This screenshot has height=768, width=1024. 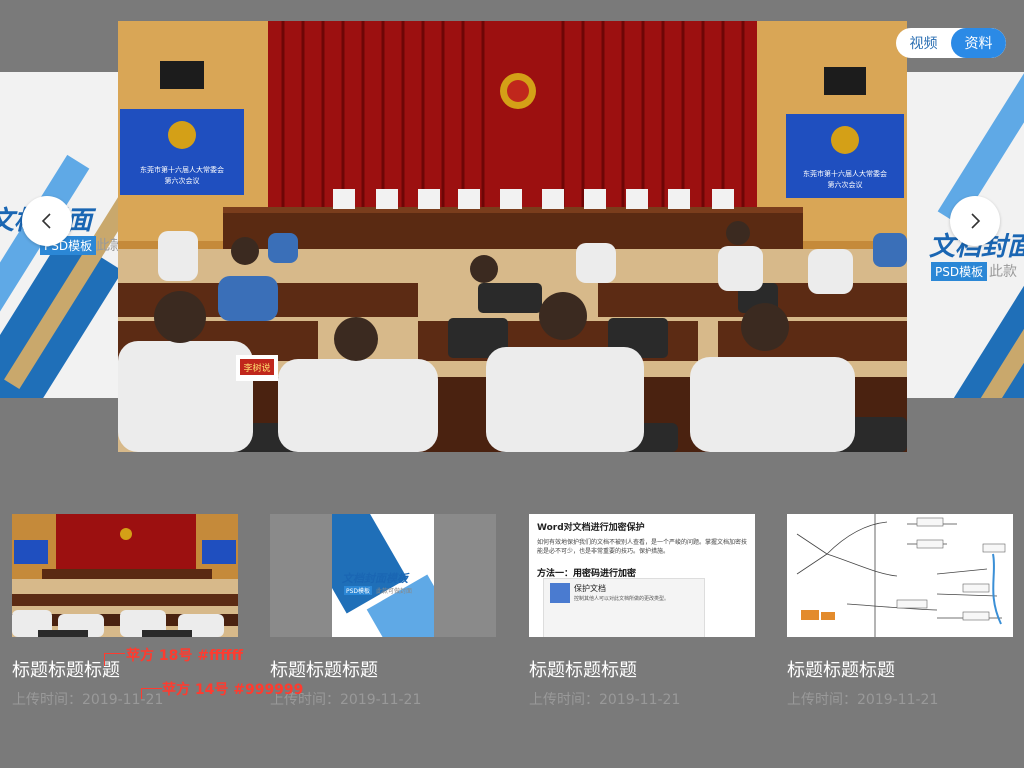 I want to click on cover-title: 文档封面模板, so click(x=375, y=578).